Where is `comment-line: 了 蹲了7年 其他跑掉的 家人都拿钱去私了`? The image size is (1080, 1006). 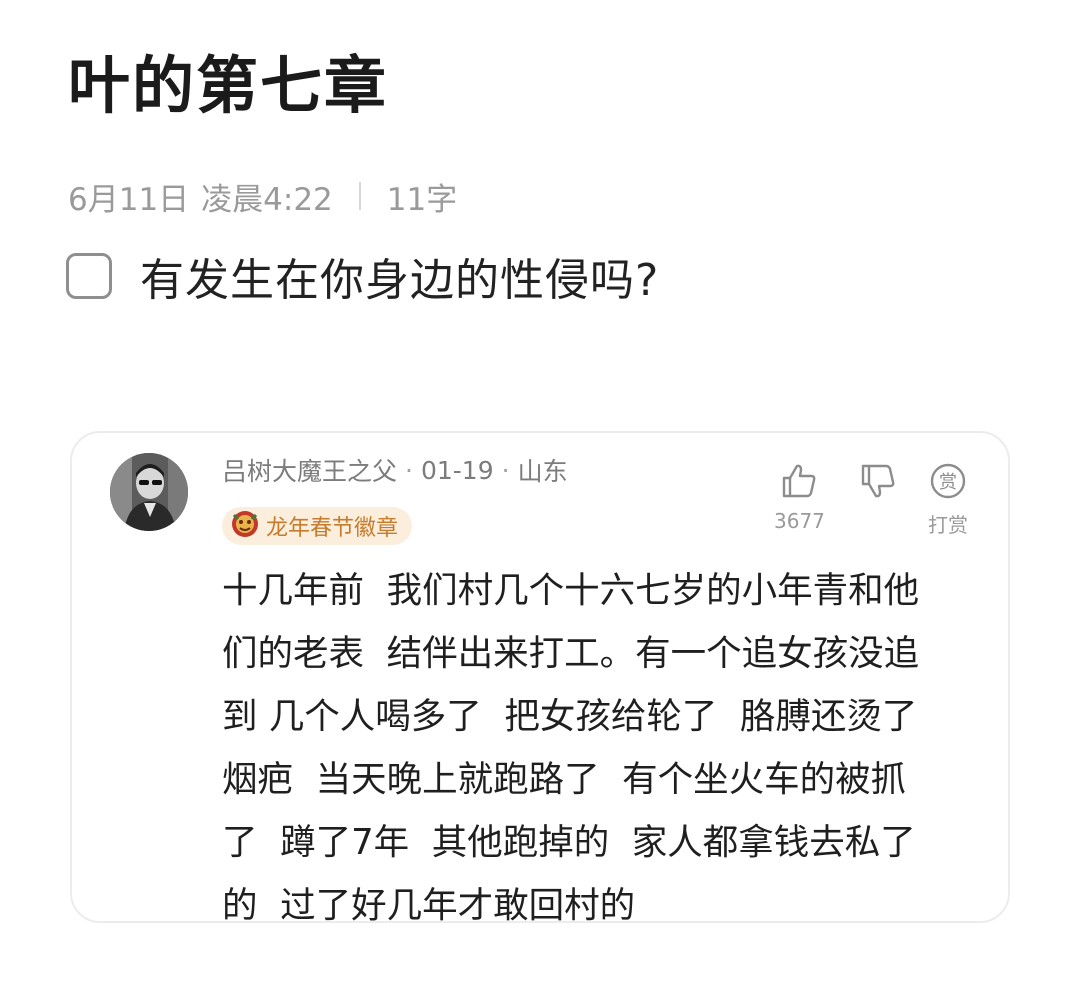 comment-line: 了 蹲了7年 其他跑掉的 家人都拿钱去私了 is located at coordinates (569, 842).